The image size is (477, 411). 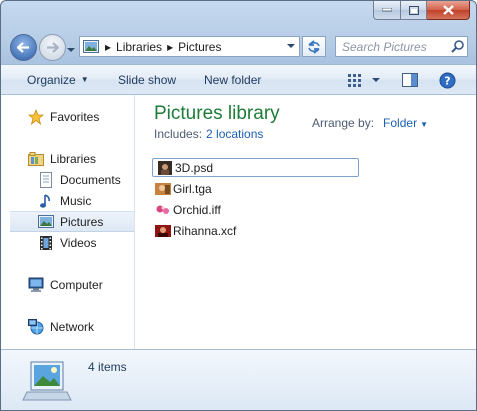 I want to click on details-pane: 4 items, so click(x=238, y=379).